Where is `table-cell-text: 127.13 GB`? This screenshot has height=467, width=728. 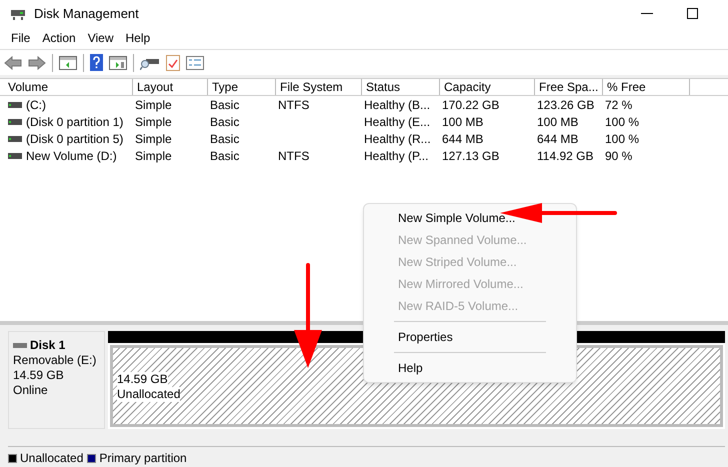 table-cell-text: 127.13 GB is located at coordinates (471, 156).